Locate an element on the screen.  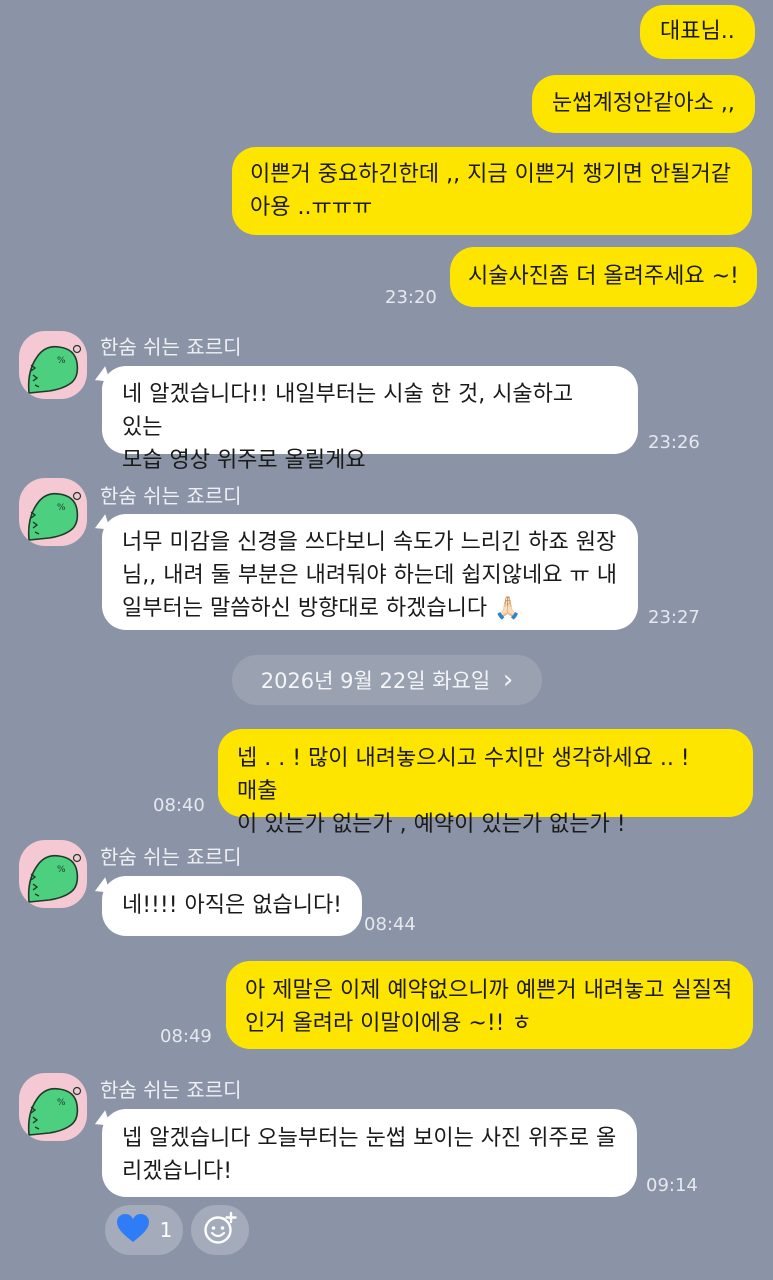
heart-icon is located at coordinates (133, 1230).